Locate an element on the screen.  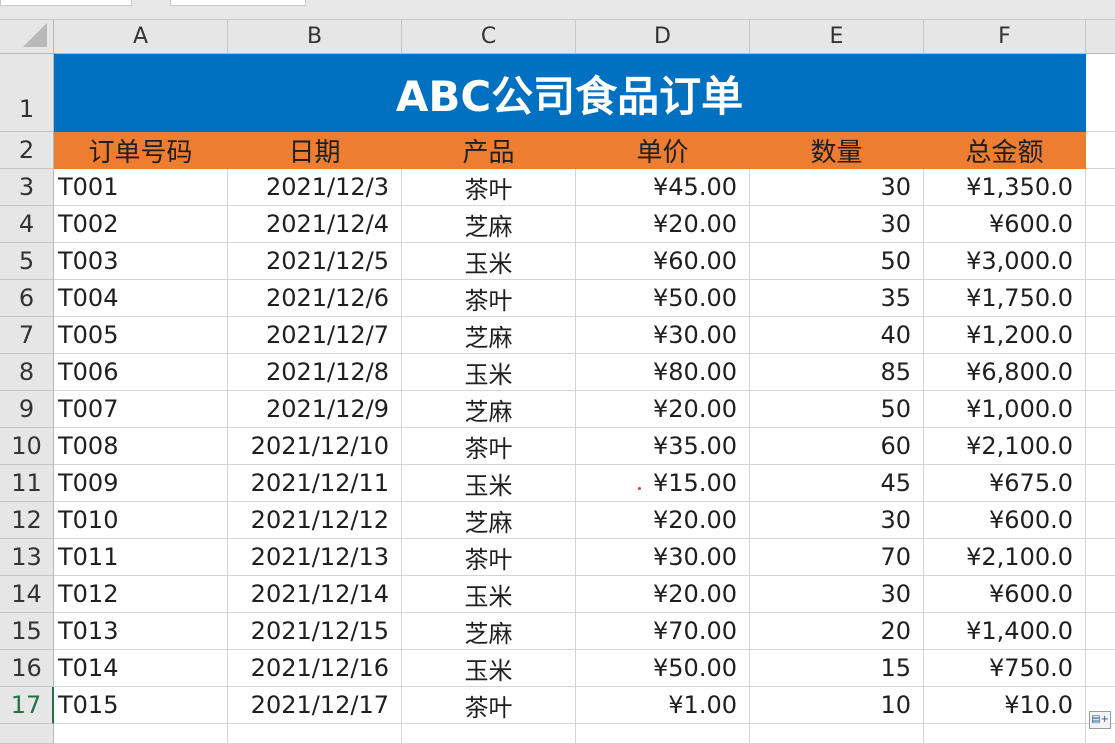
cell-unit-price: ¥45.00 is located at coordinates (663, 187).